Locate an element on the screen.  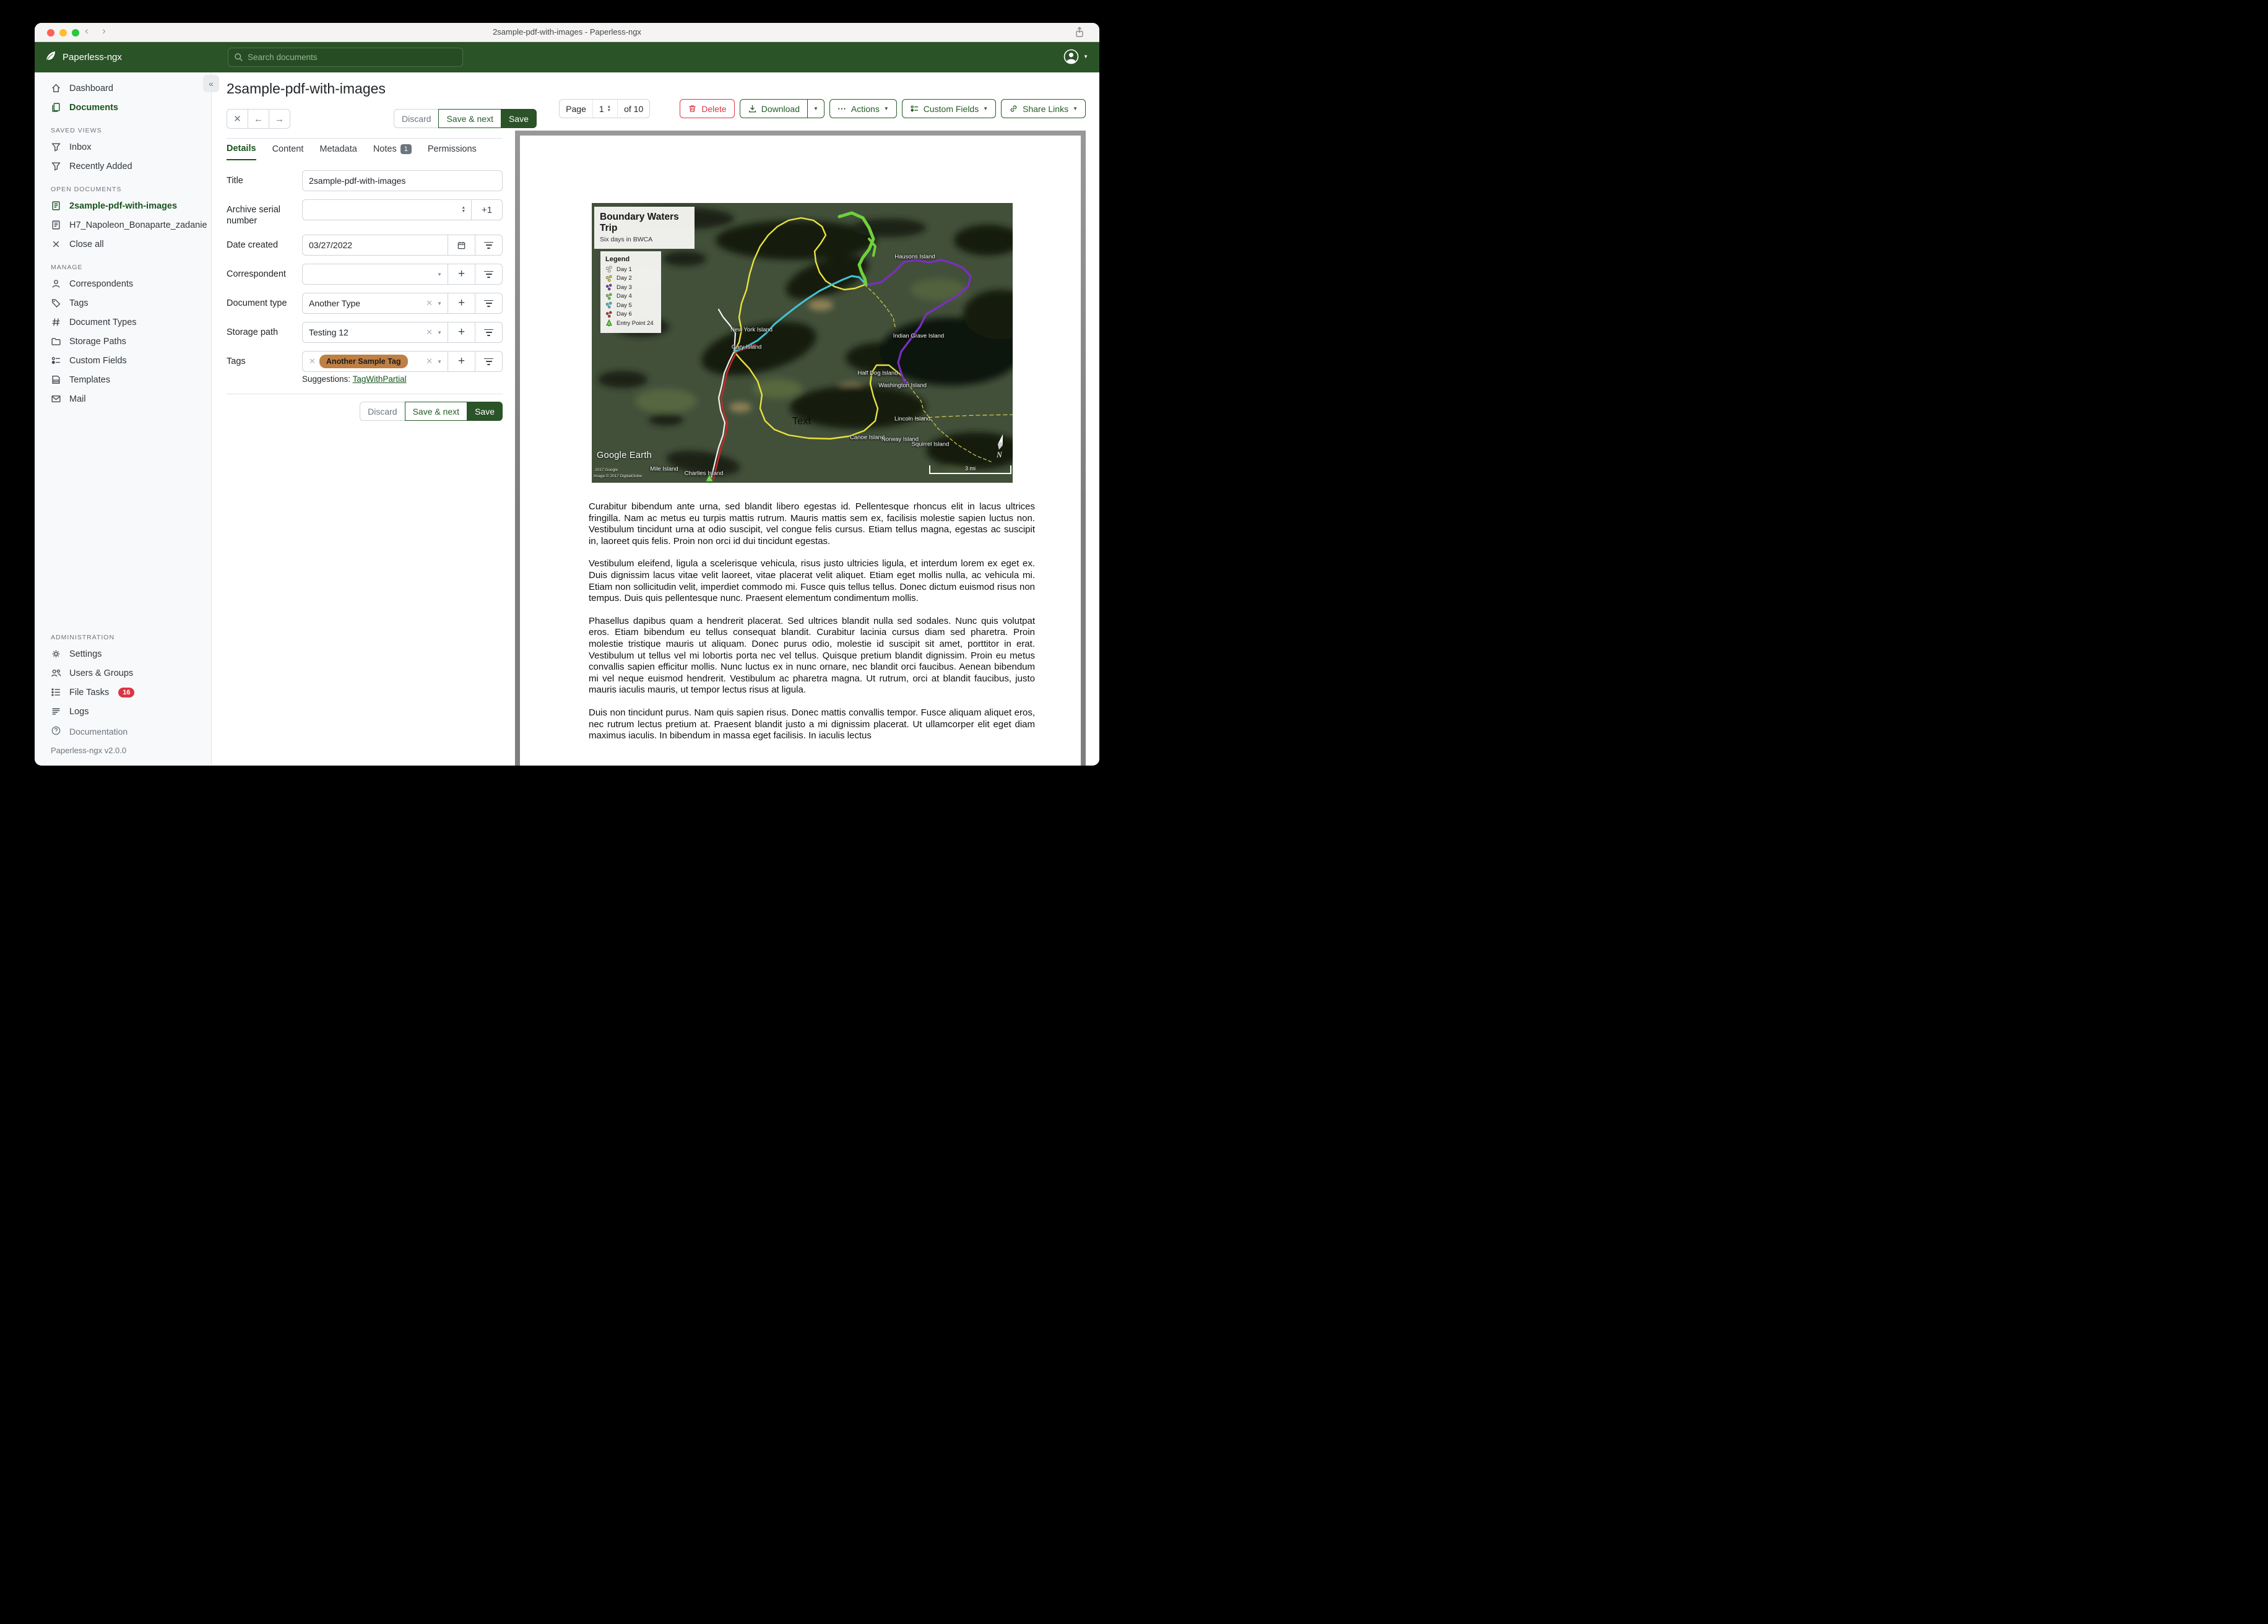
sidebar-item-dashboard: Dashboard is located at coordinates (123, 88).